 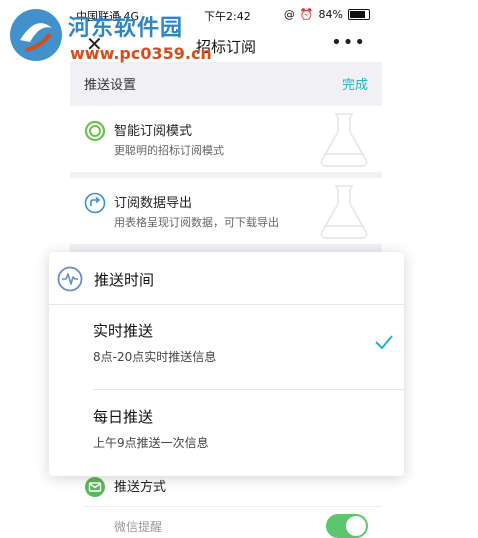 What do you see at coordinates (155, 357) in the screenshot?
I see `option-desc: 8点-20点实时推送信息` at bounding box center [155, 357].